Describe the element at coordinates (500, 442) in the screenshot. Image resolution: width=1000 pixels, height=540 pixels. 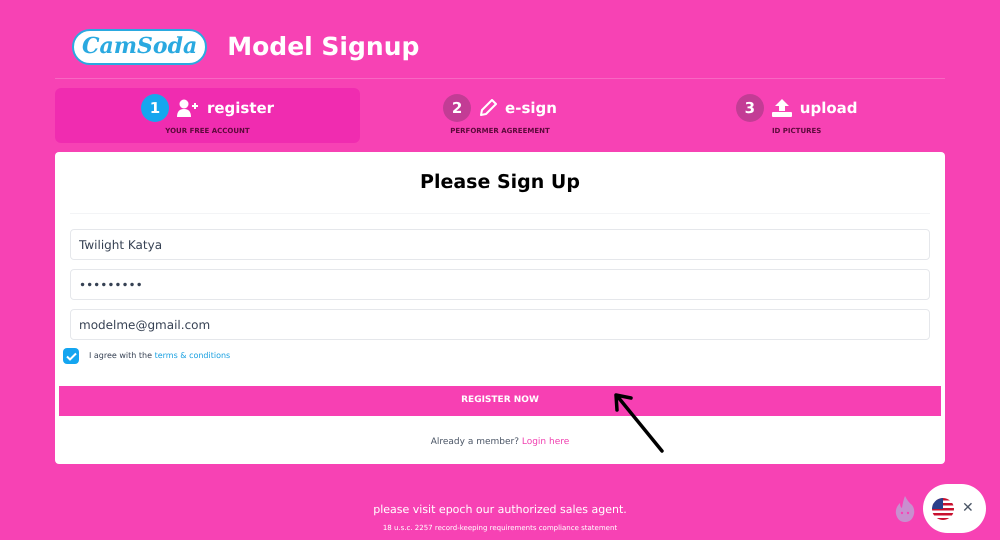
I see `login-prompt: Already a member? Login here` at that location.